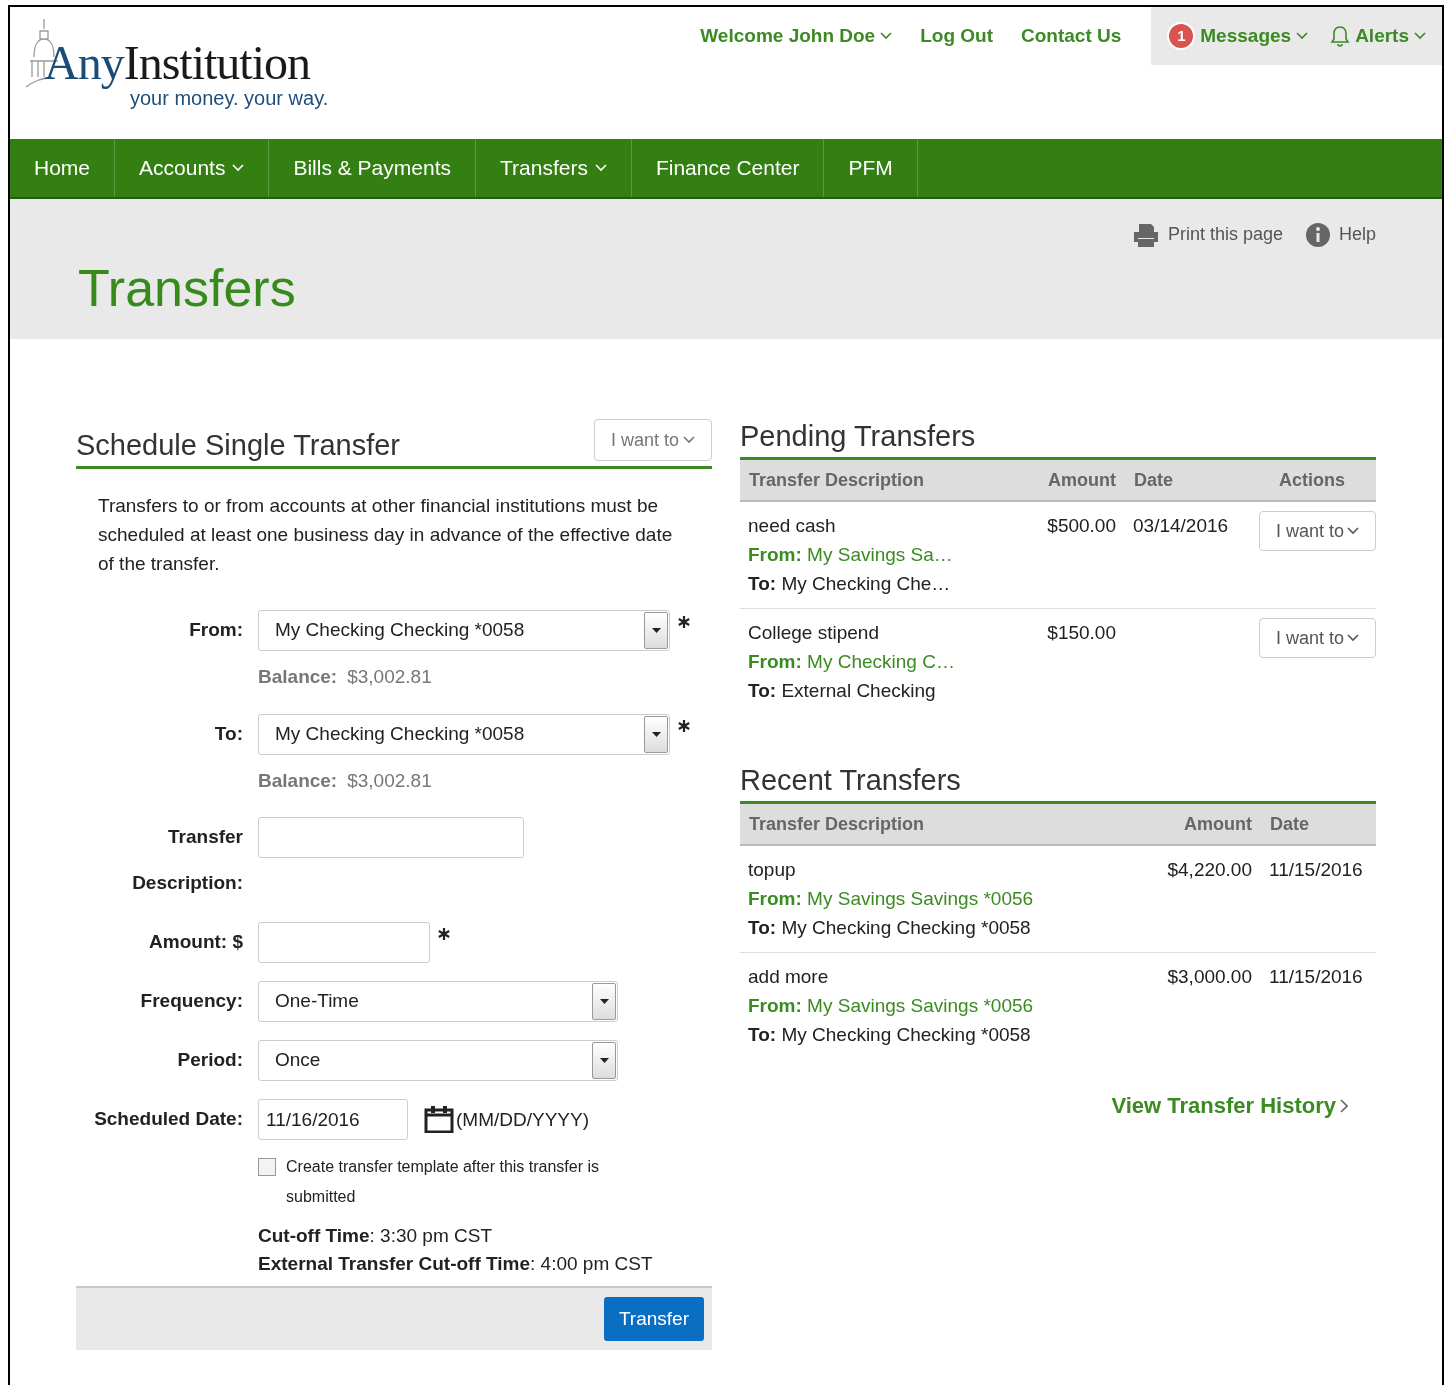 This screenshot has width=1448, height=1385. I want to click on cutoff-time-text: Cut-off Time: 3:30 pm CST, so click(376, 1236).